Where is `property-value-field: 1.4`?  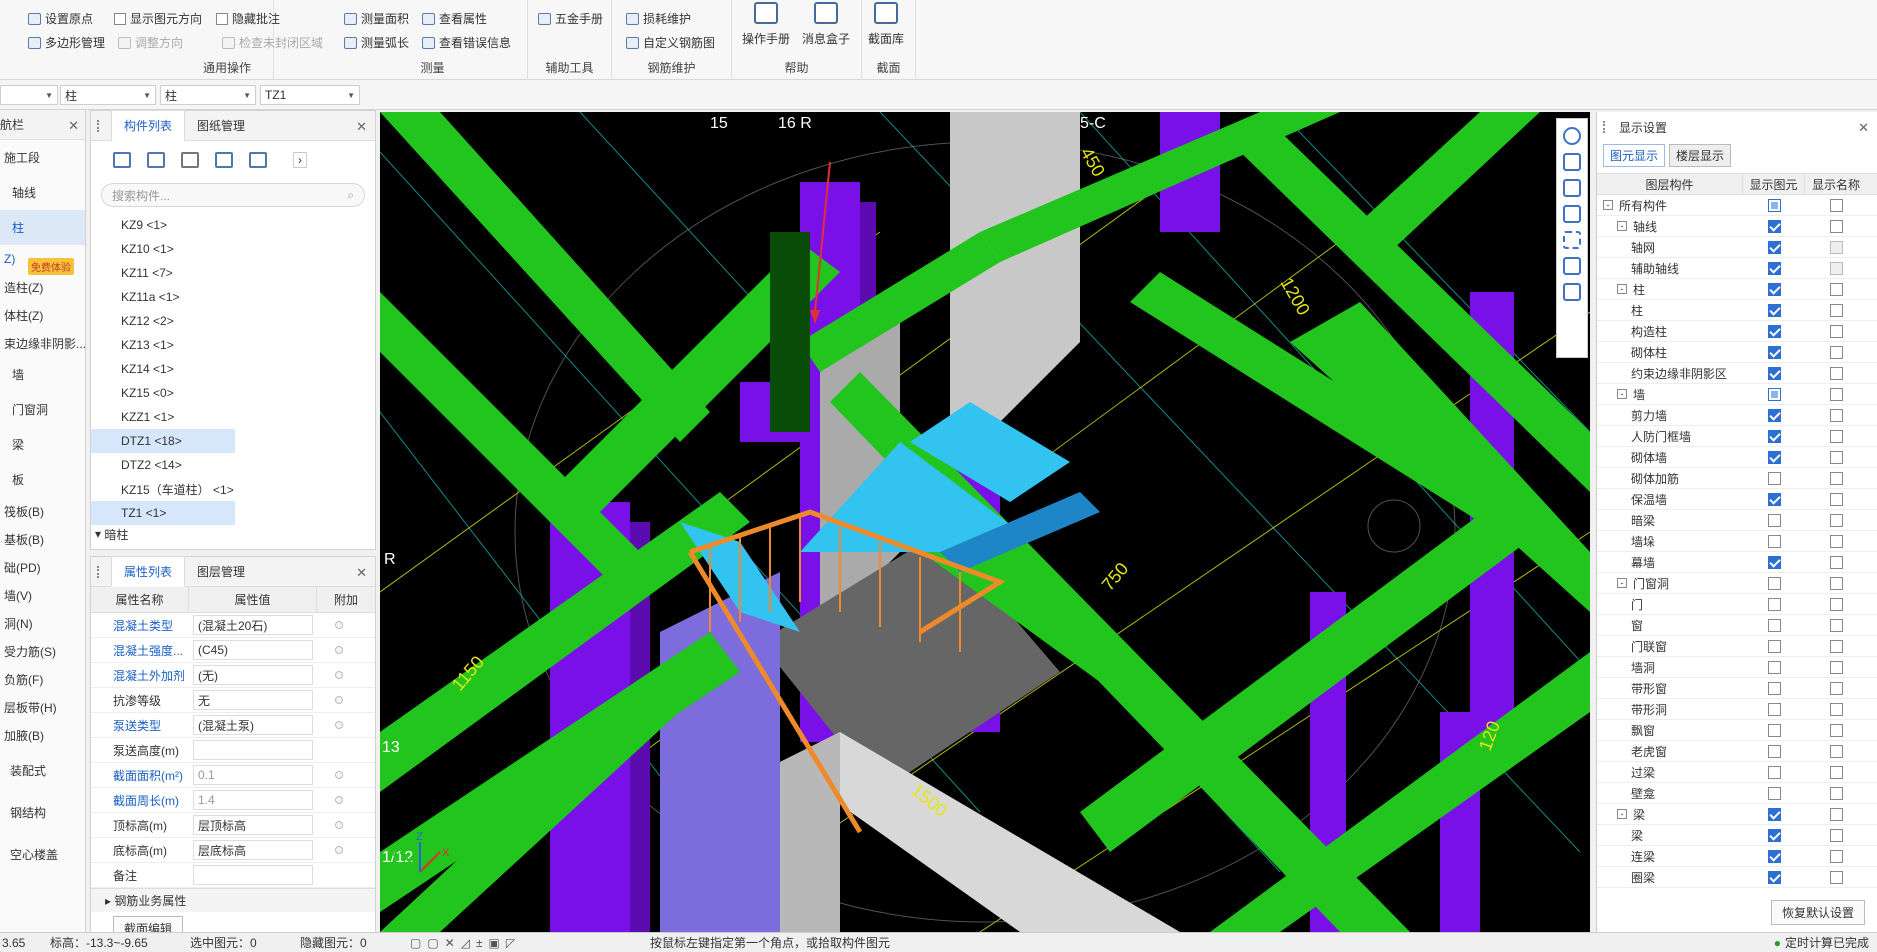 property-value-field: 1.4 is located at coordinates (253, 800).